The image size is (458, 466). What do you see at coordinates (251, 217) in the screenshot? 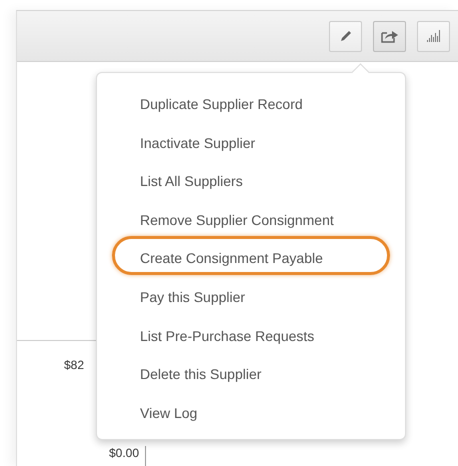
I see `menu-item: Remove Supplier Consignment` at bounding box center [251, 217].